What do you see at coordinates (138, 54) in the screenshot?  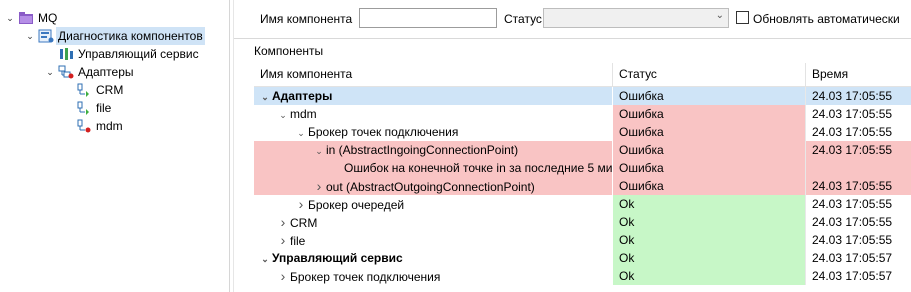 I see `tree-node-label: Управляющий сервис` at bounding box center [138, 54].